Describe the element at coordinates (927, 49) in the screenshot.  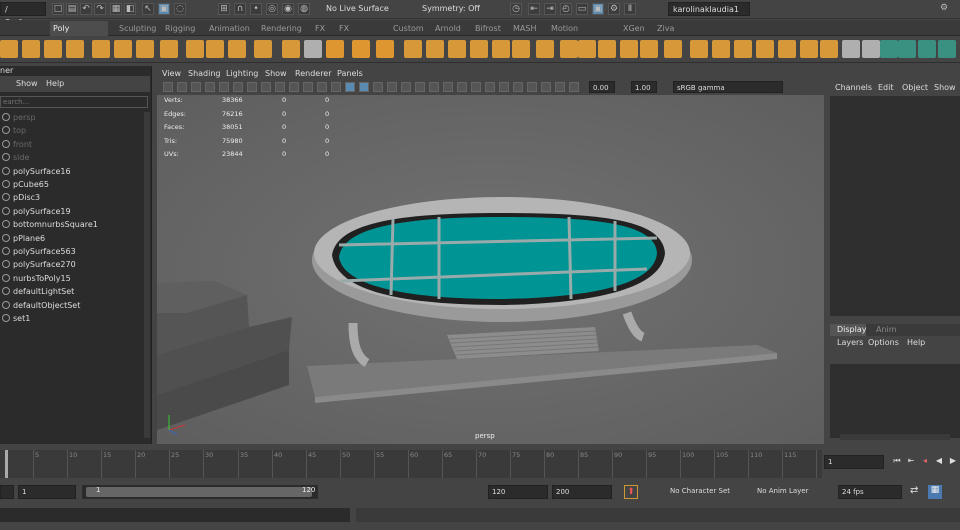
I see `automatic-map-icon` at that location.